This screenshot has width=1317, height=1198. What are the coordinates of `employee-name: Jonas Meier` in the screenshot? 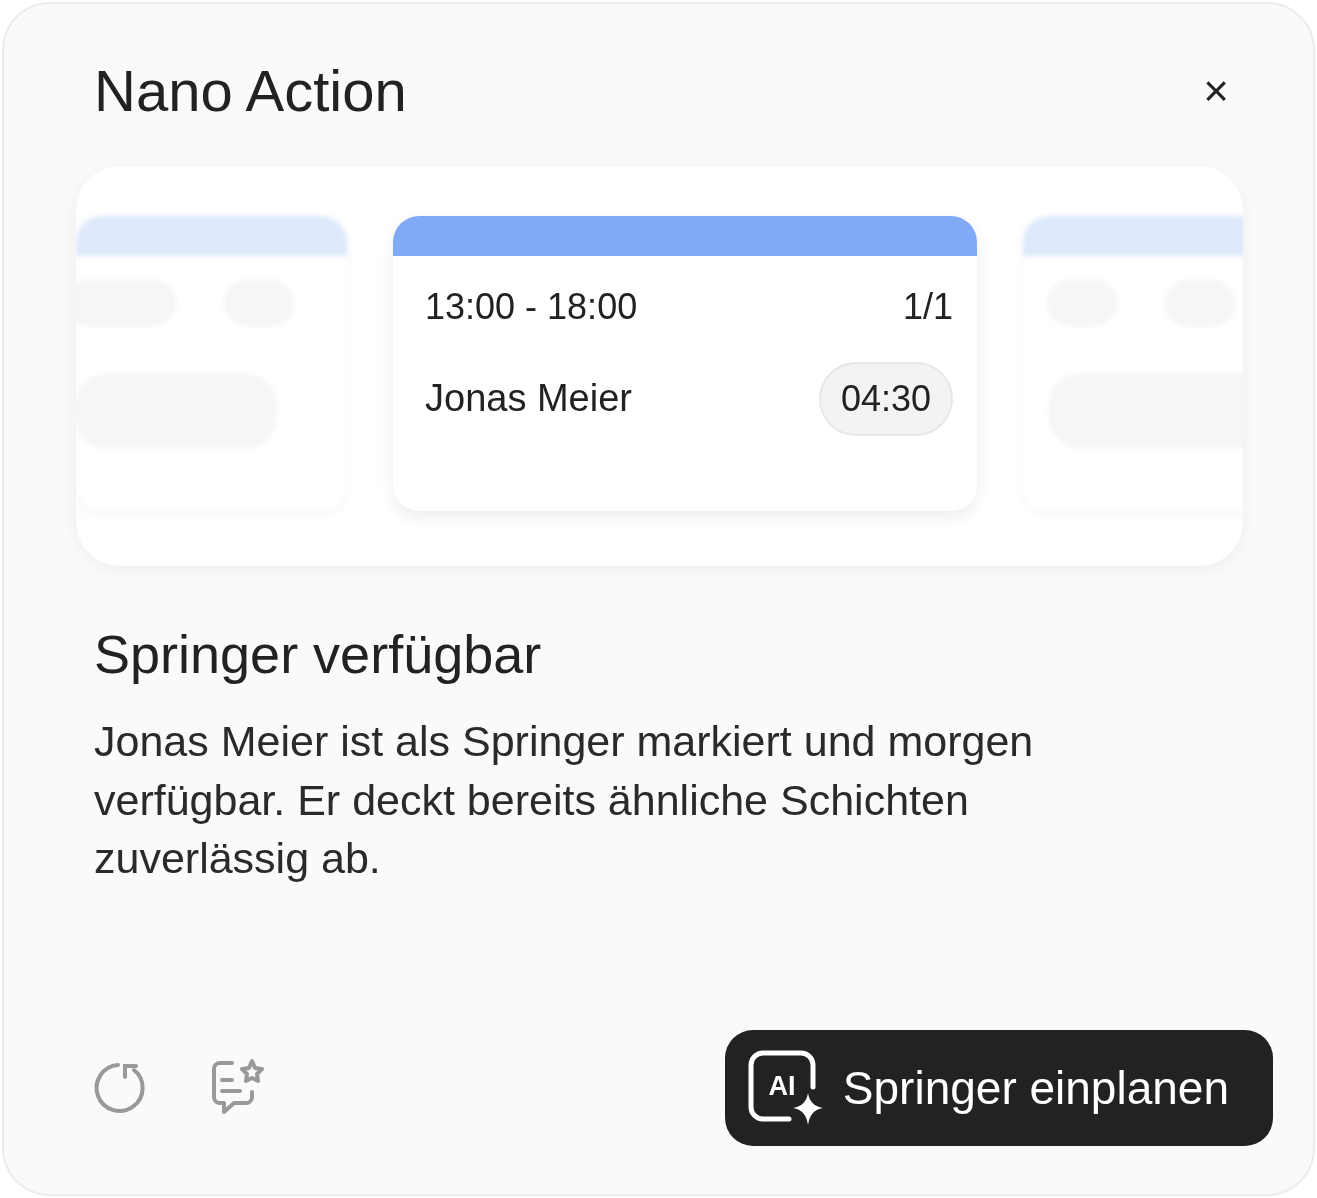 It's located at (528, 399).